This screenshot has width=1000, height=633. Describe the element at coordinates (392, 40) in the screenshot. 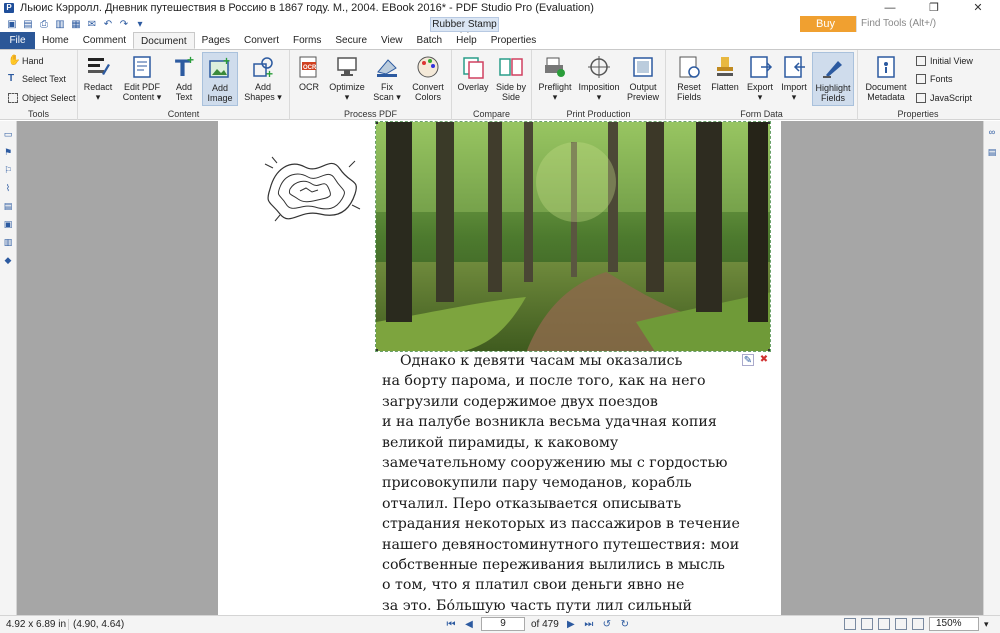

I see `tab-view: View` at that location.